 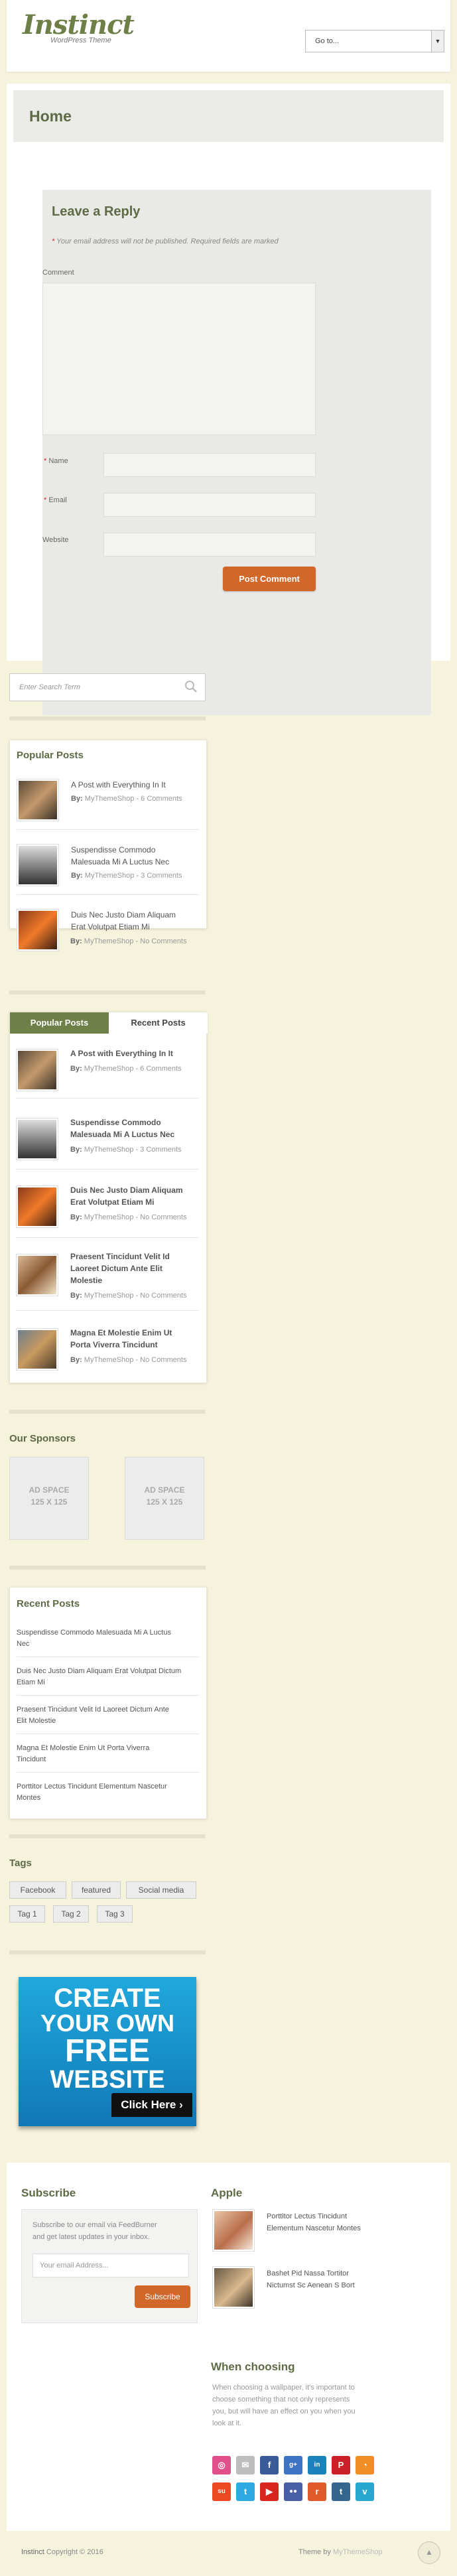 What do you see at coordinates (191, 686) in the screenshot?
I see `search-icon` at bounding box center [191, 686].